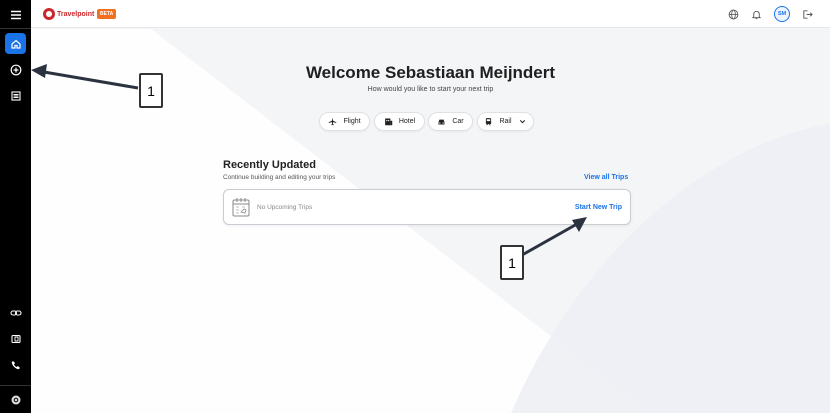 Image resolution: width=830 pixels, height=413 pixels. I want to click on globe-icon, so click(733, 14).